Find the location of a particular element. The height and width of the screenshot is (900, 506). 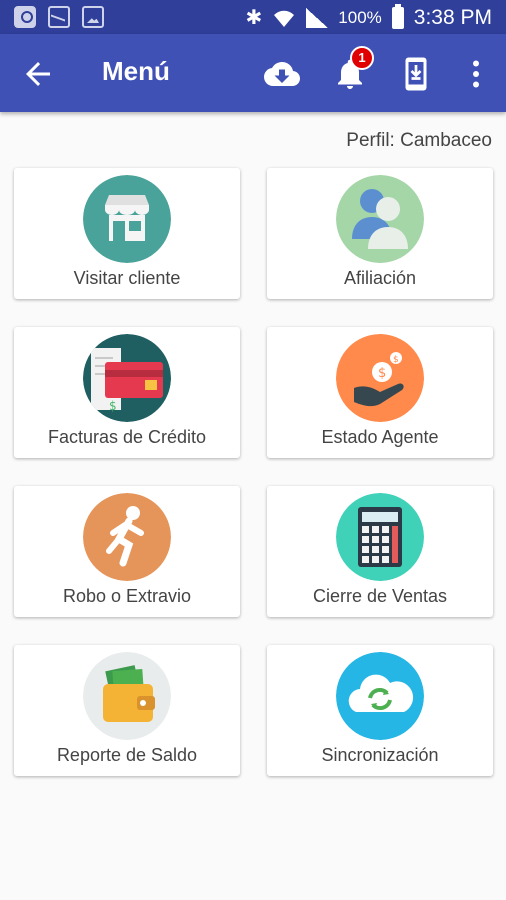

menu-card-robo-o-extravio: Robo o Extravio is located at coordinates (127, 551).